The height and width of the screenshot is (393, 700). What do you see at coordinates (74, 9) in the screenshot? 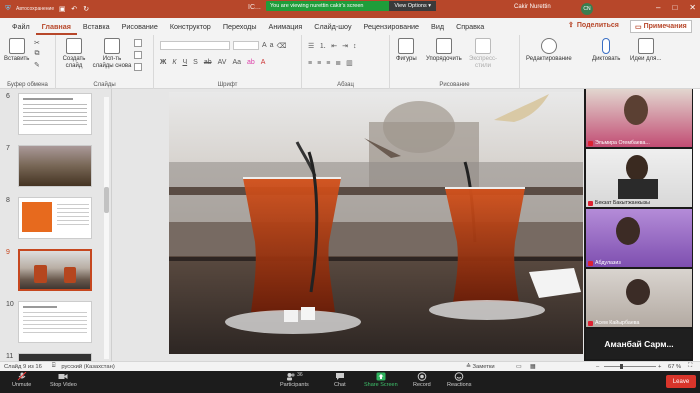
I see `undo-icon: ↶` at bounding box center [74, 9].